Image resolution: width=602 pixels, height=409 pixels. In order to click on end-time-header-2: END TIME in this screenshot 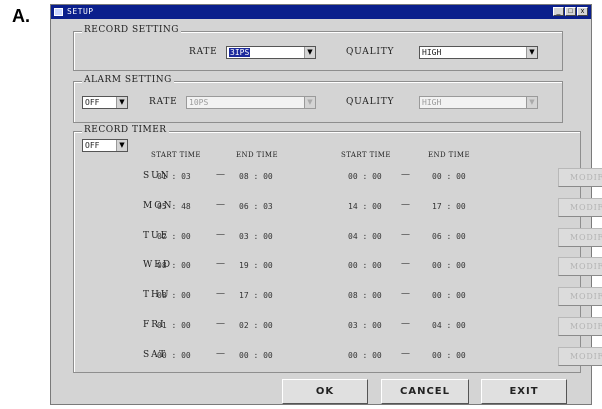, I will do `click(449, 155)`.